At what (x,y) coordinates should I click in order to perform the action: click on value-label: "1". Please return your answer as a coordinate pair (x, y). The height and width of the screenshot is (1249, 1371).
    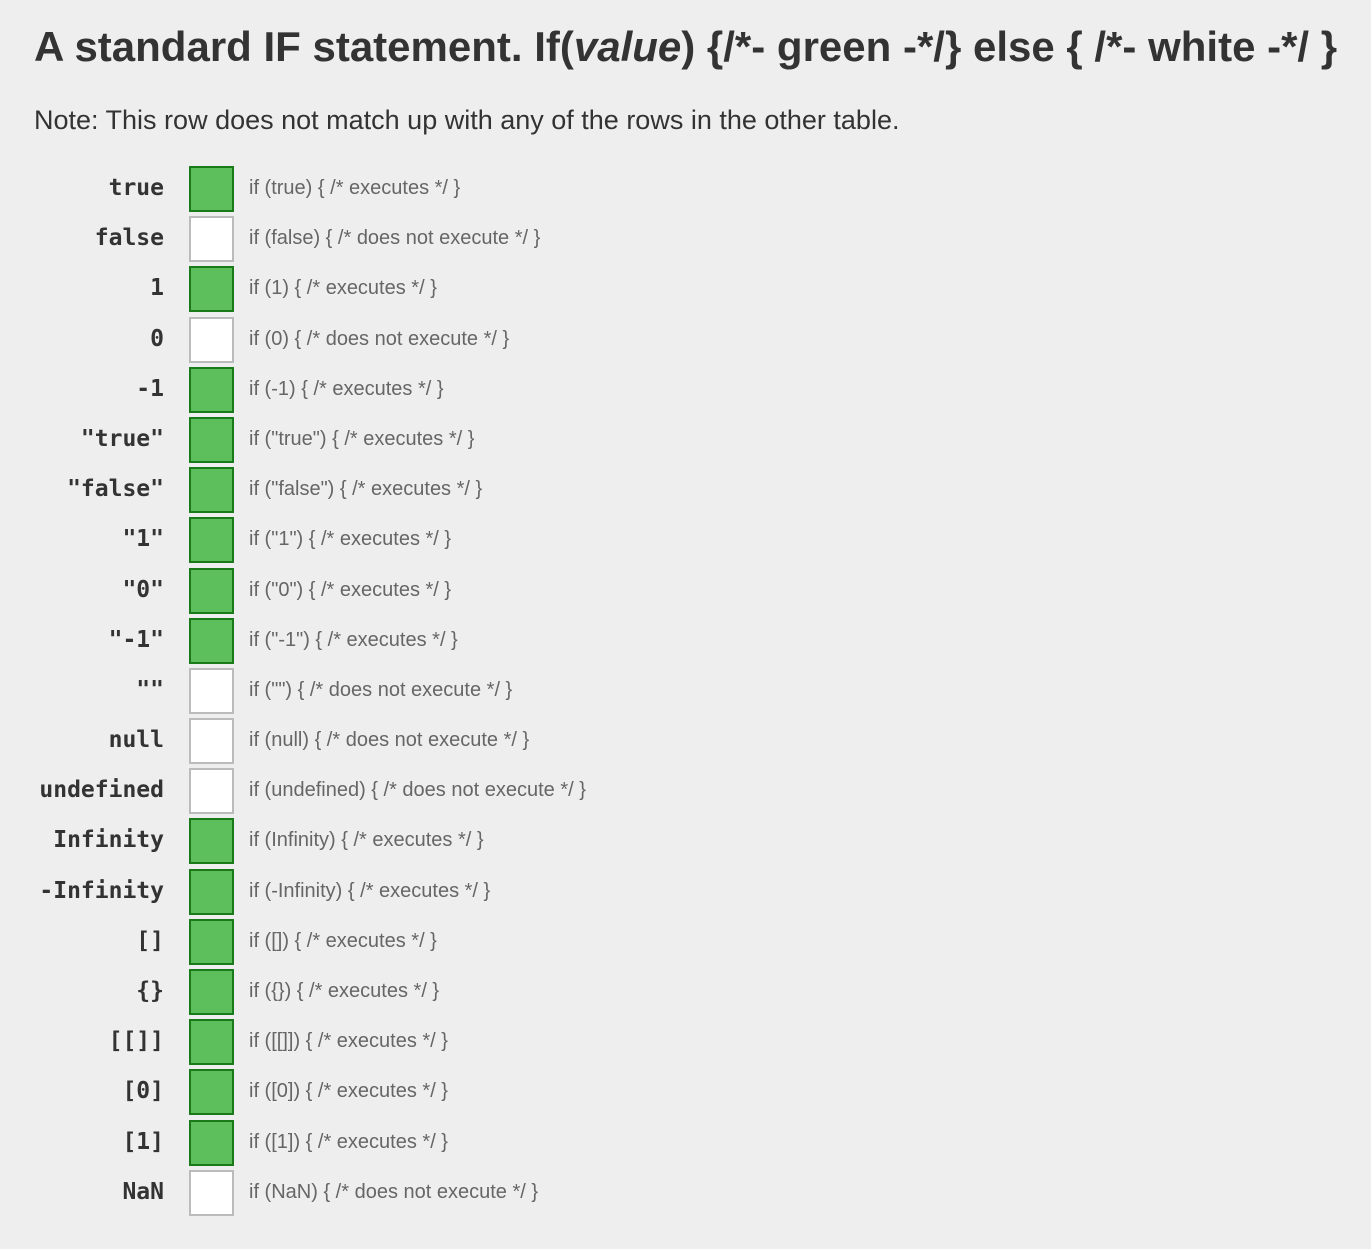
    Looking at the image, I should click on (143, 539).